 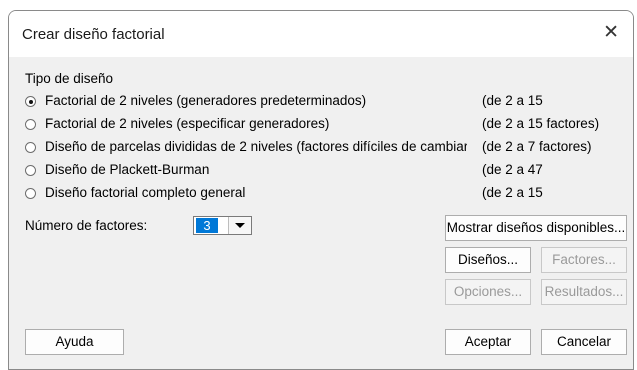 What do you see at coordinates (541, 123) in the screenshot?
I see `design-option-range: (de 2 a 15 factores)` at bounding box center [541, 123].